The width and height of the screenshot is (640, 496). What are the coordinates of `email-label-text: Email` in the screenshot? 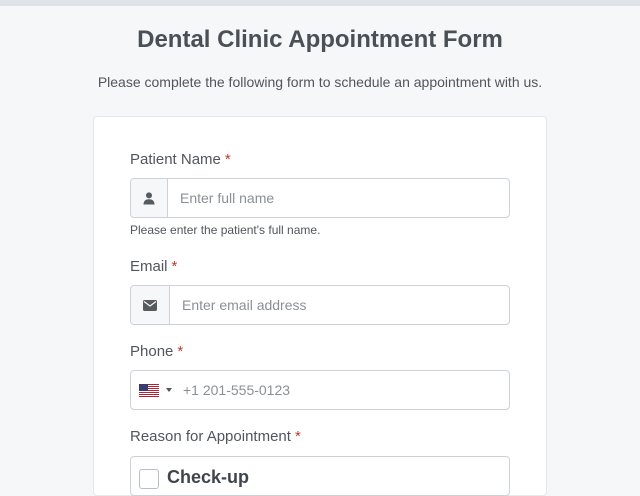 It's located at (149, 266).